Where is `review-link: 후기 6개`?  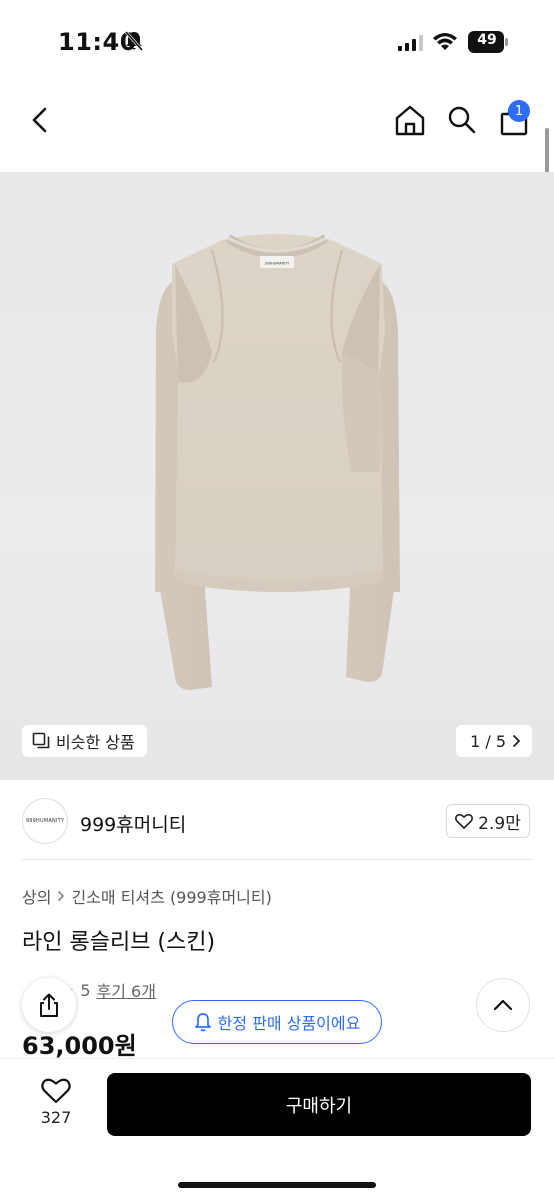
review-link: 후기 6개 is located at coordinates (126, 990).